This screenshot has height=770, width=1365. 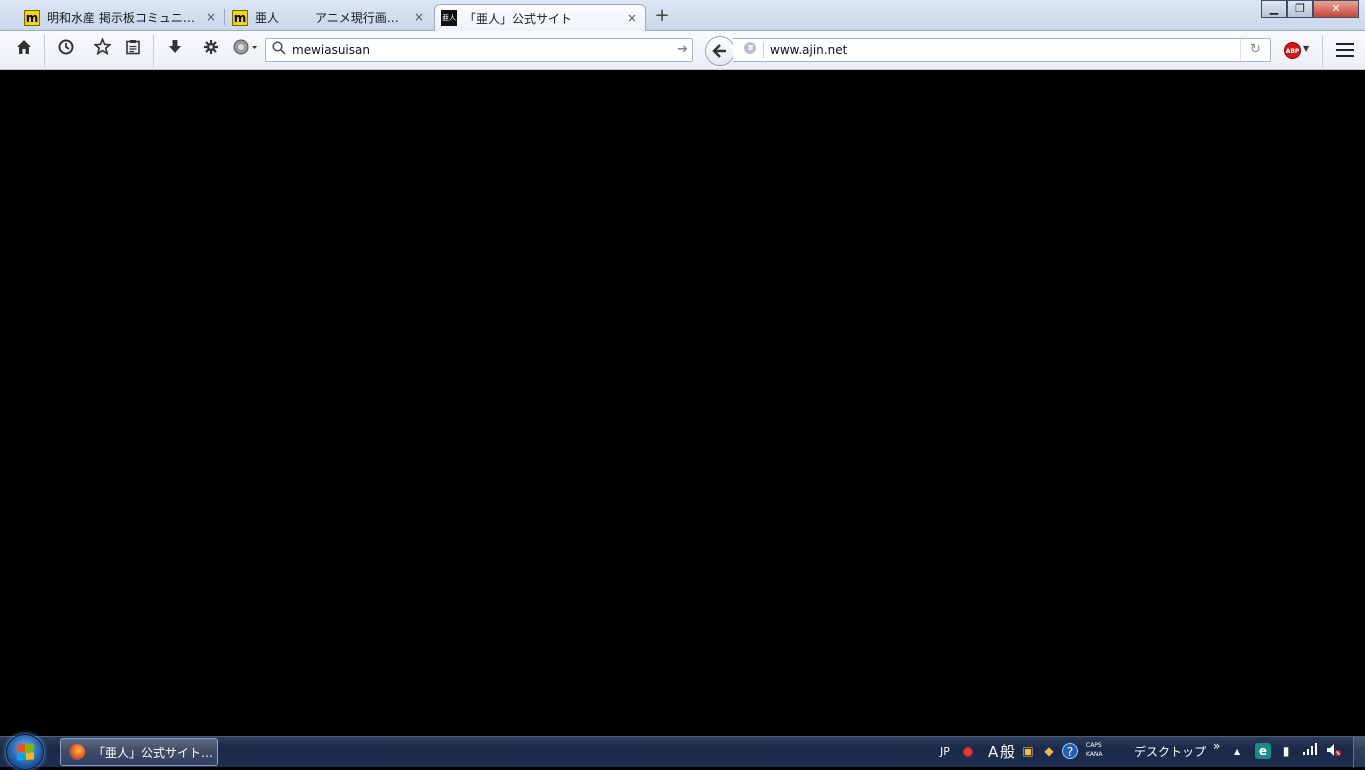 I want to click on home-icon, so click(x=24, y=50).